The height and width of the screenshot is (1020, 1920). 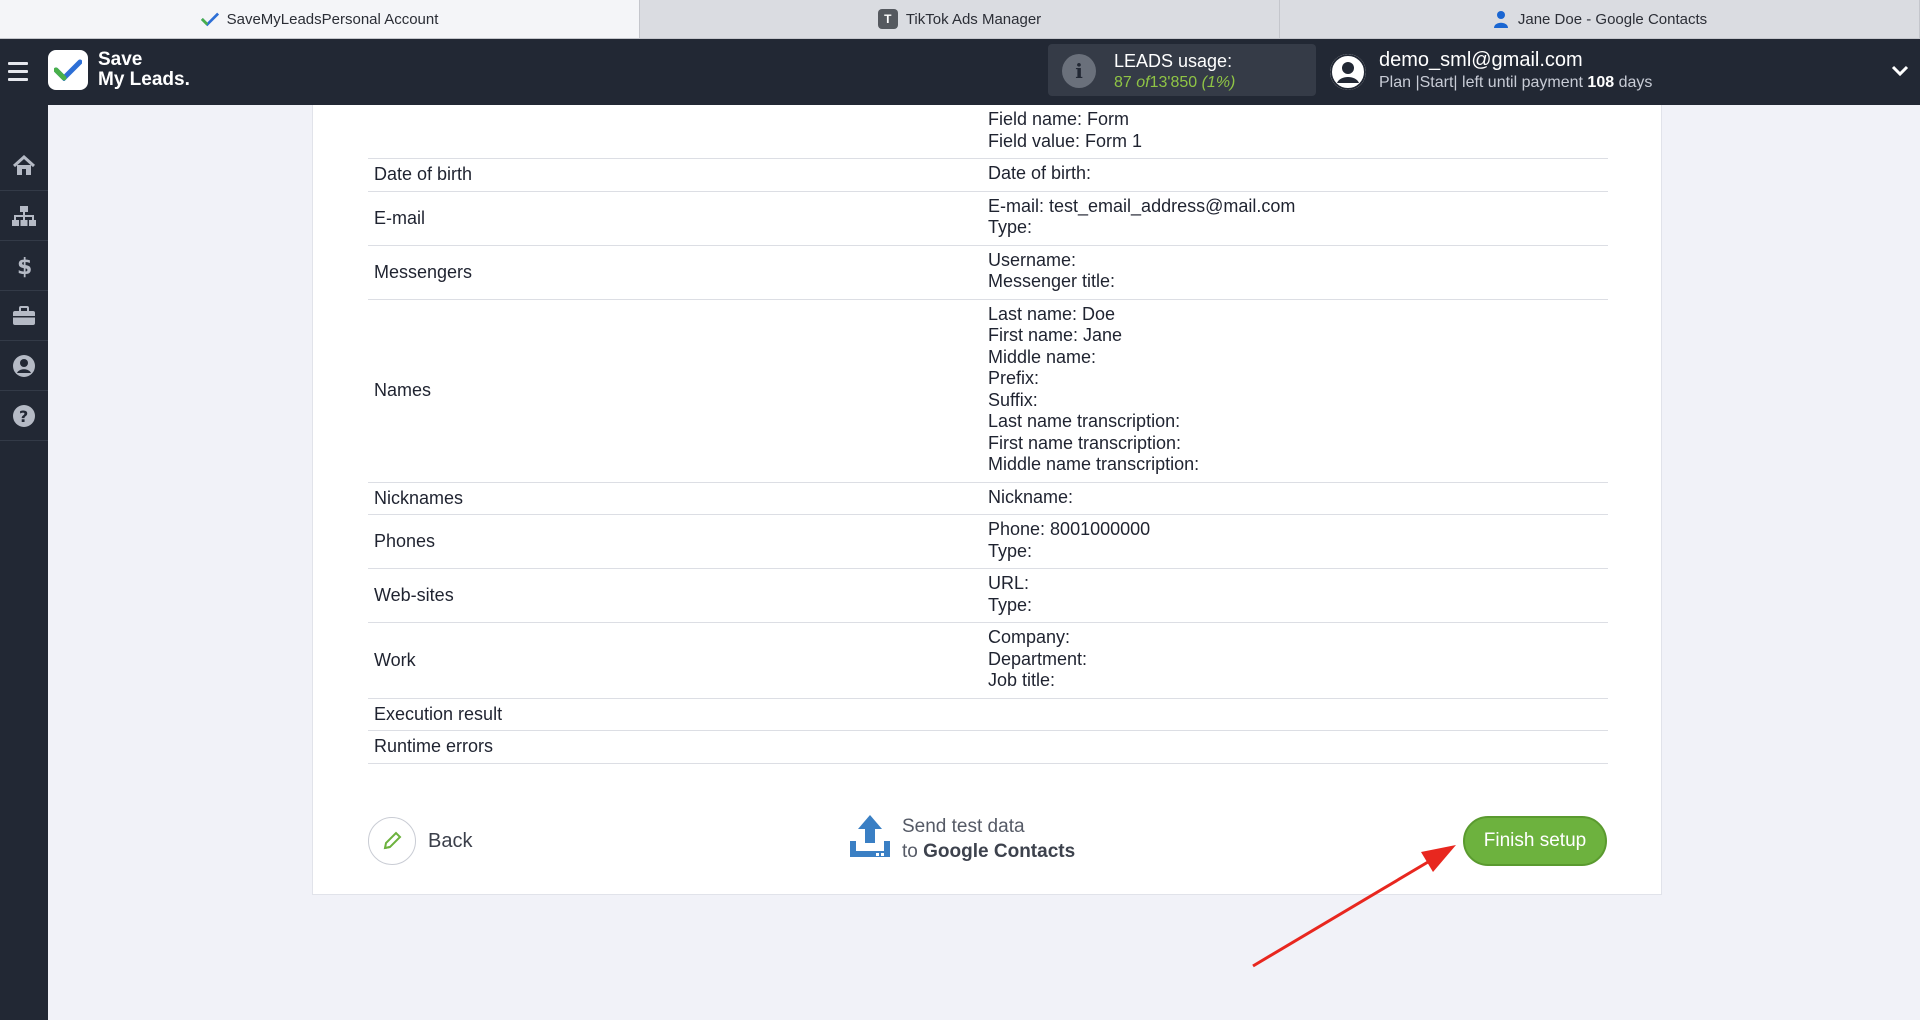 I want to click on chevron-down-icon, so click(x=1900, y=71).